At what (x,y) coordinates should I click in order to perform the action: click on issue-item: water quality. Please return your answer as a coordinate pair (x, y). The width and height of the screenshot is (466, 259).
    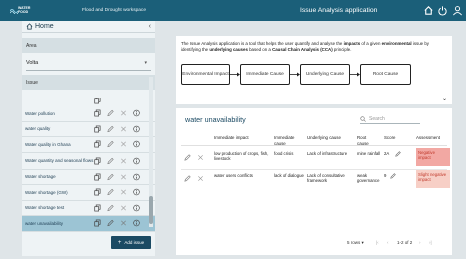
    Looking at the image, I should click on (88, 129).